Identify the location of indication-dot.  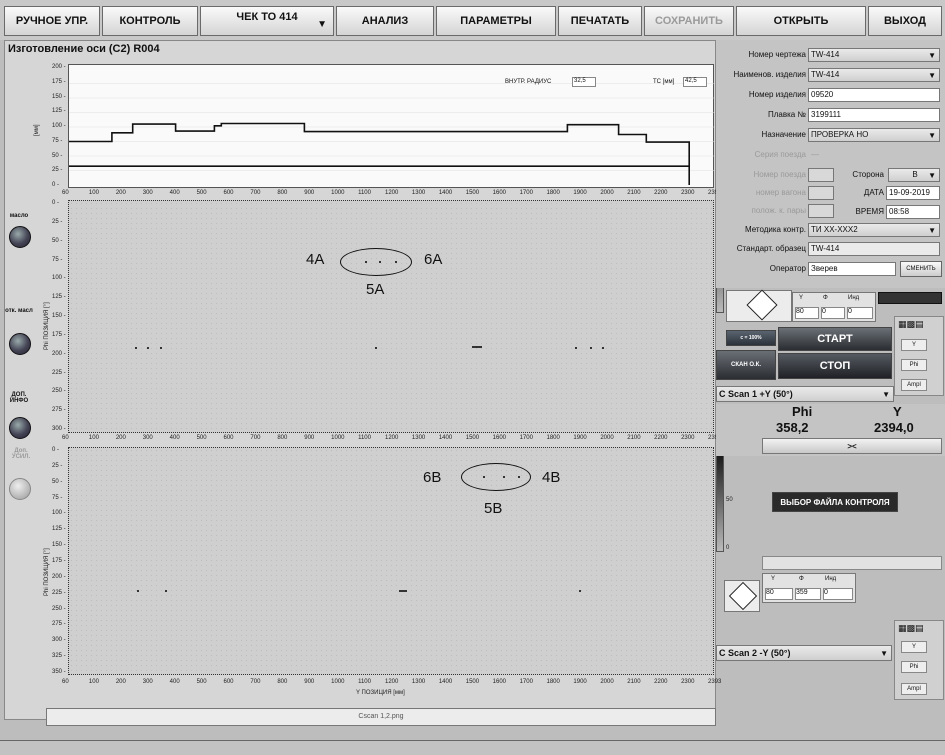
(403, 591).